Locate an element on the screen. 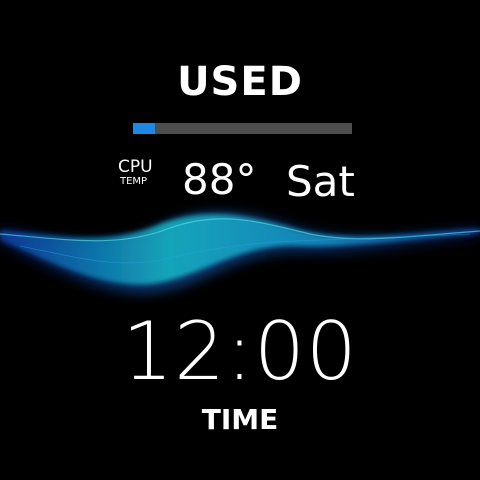 The width and height of the screenshot is (480, 480). cpu-label: CPU is located at coordinates (135, 167).